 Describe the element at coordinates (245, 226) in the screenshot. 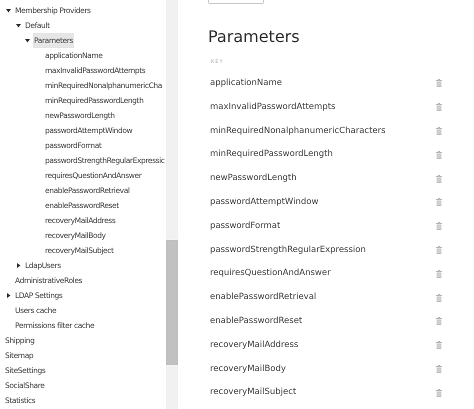

I see `table-cell: passwordFormat` at that location.